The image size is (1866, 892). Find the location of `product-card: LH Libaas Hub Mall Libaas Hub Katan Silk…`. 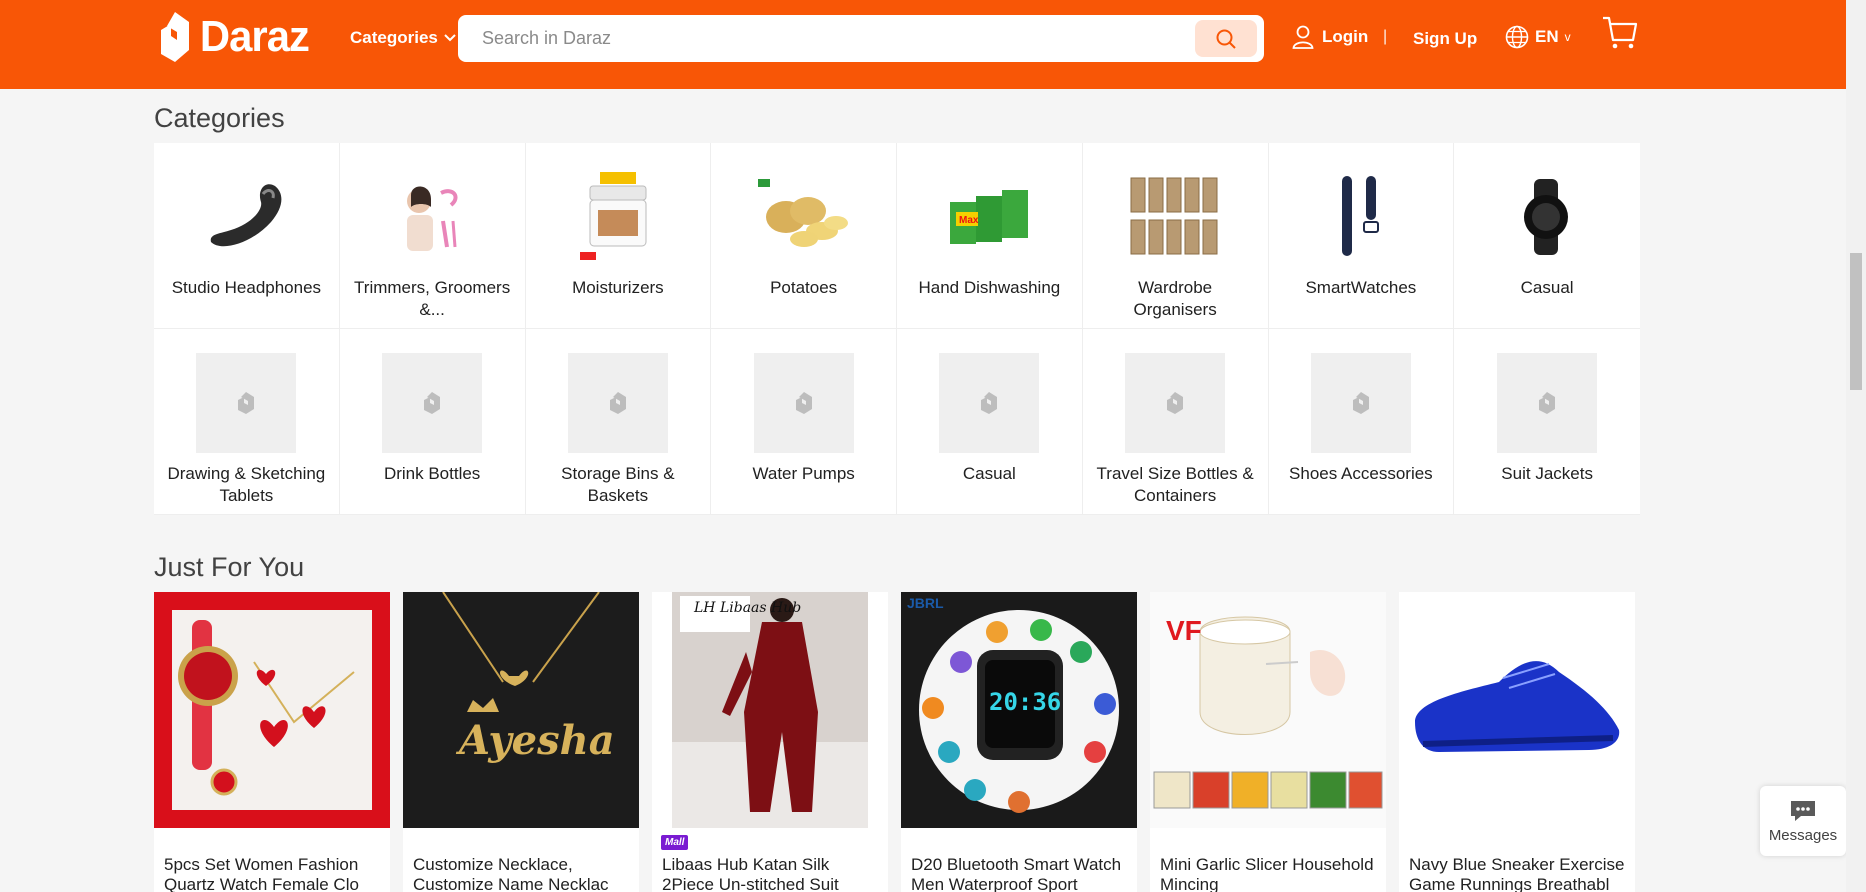

product-card: LH Libaas Hub Mall Libaas Hub Katan Silk… is located at coordinates (770, 742).